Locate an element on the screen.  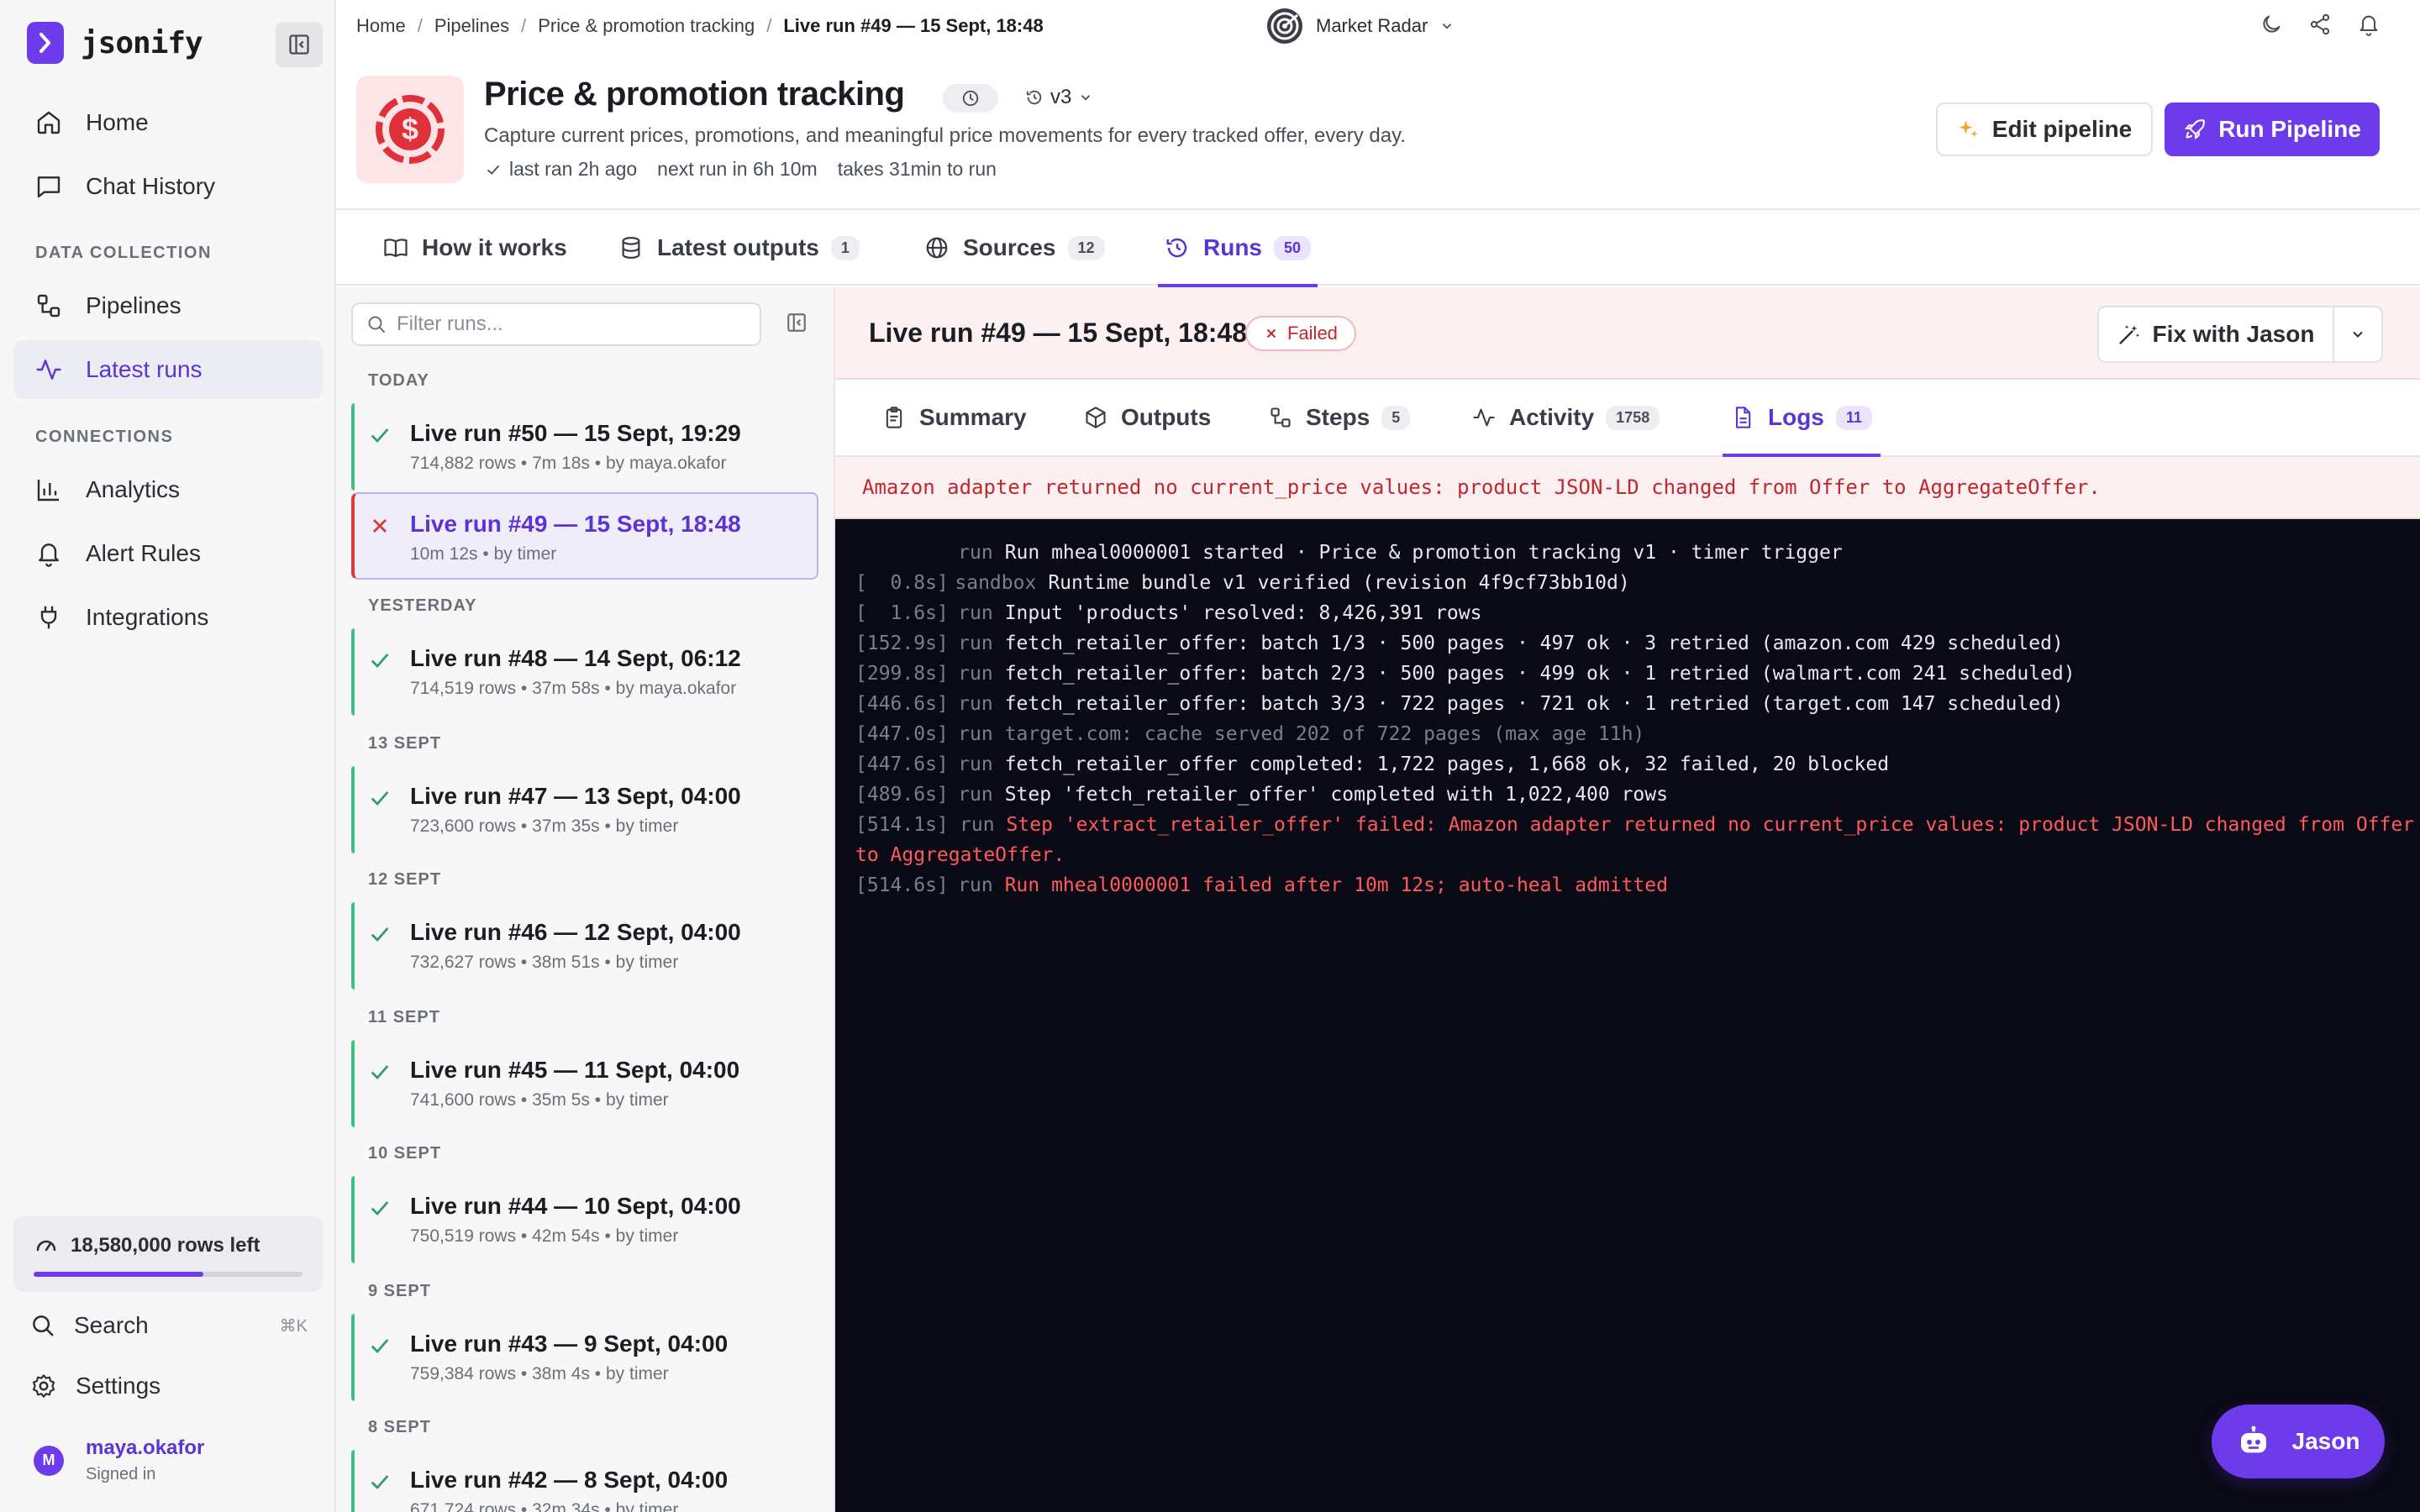
tab-sources: Sources 12 is located at coordinates (1015, 248).